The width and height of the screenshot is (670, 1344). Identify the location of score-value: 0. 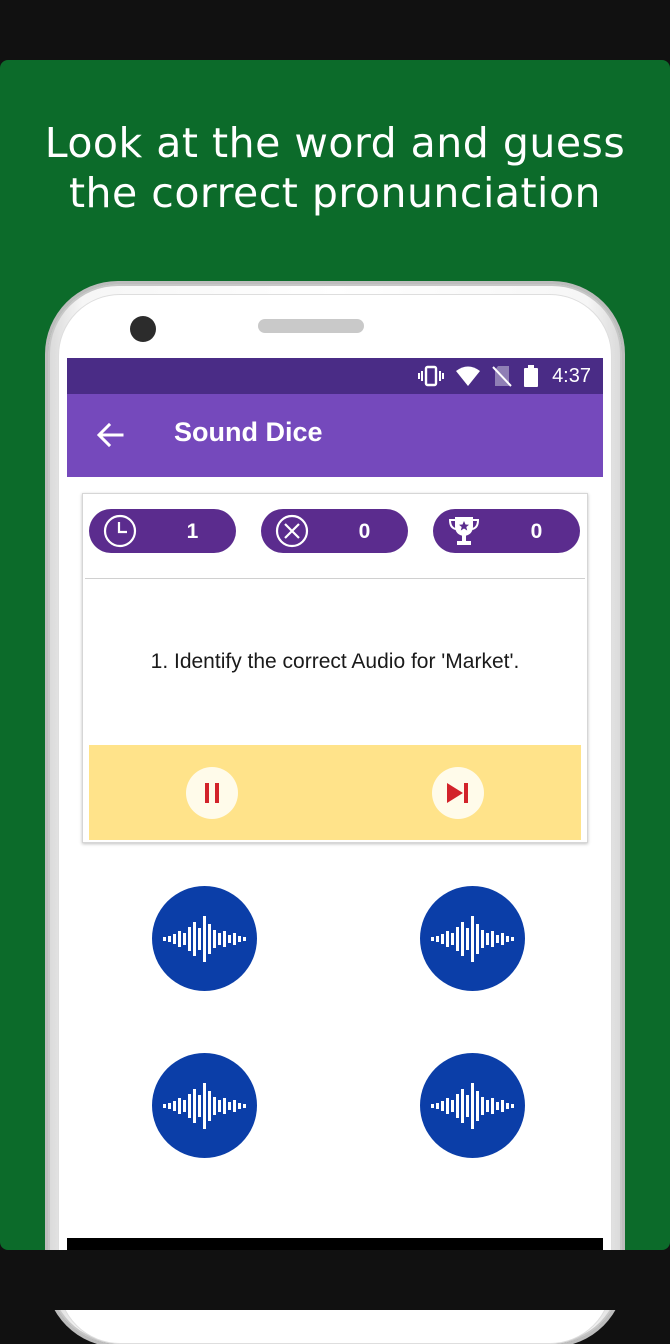
(536, 531).